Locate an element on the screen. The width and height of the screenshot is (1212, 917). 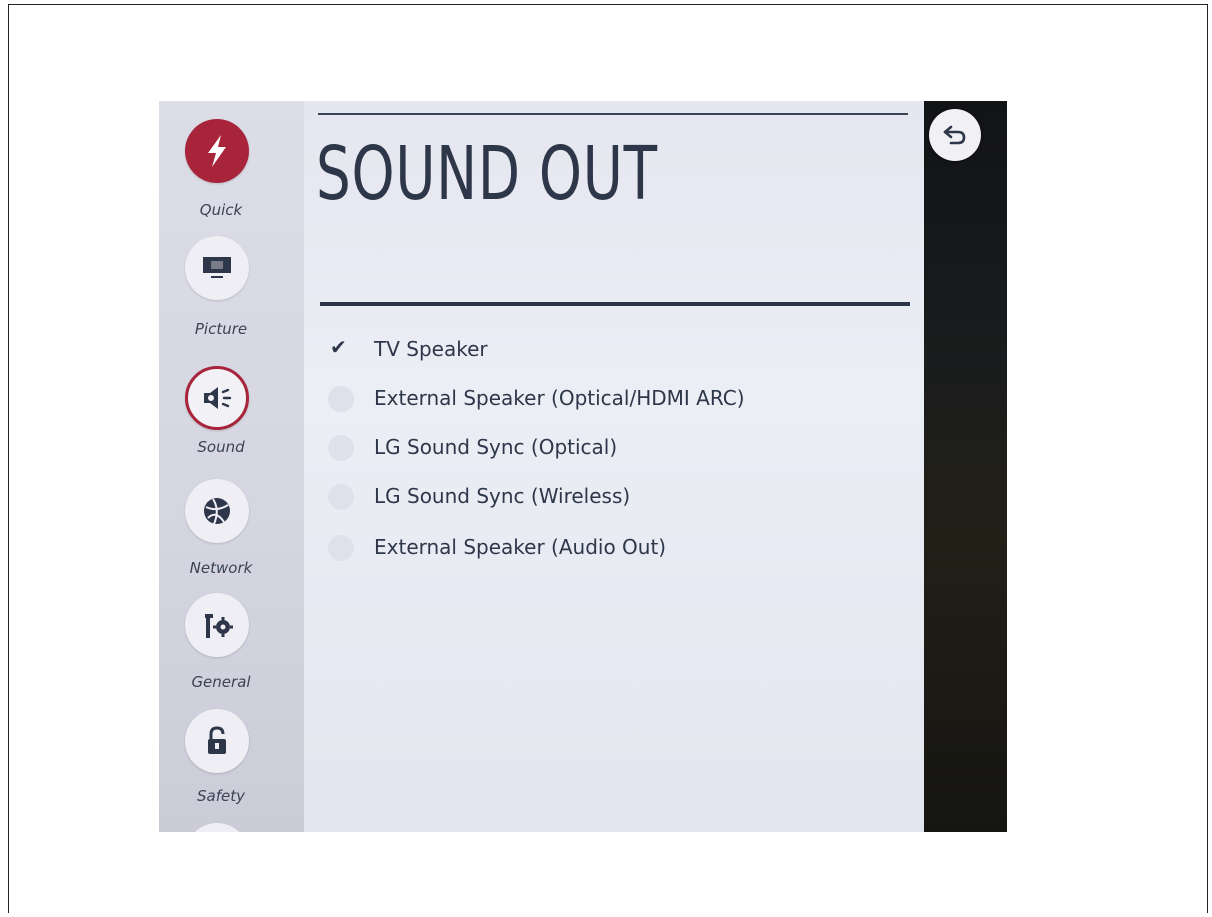
option-label: TV Speaker is located at coordinates (431, 349).